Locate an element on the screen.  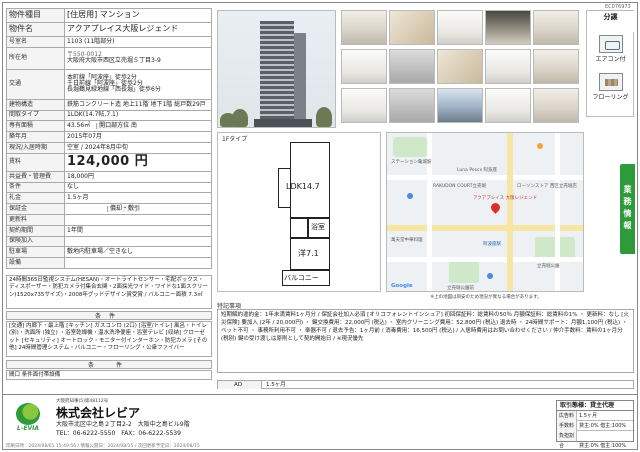
tree-shape is located at coordinates (240, 118).